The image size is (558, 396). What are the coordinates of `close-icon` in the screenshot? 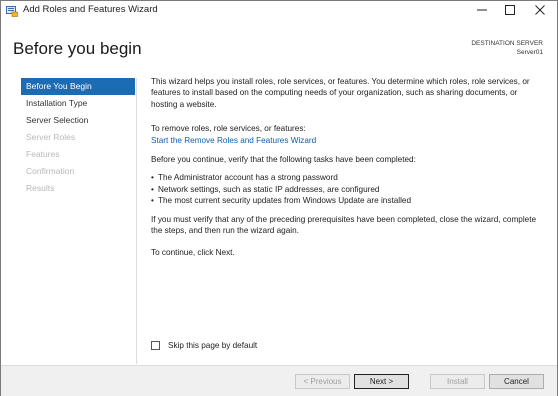 It's located at (540, 10).